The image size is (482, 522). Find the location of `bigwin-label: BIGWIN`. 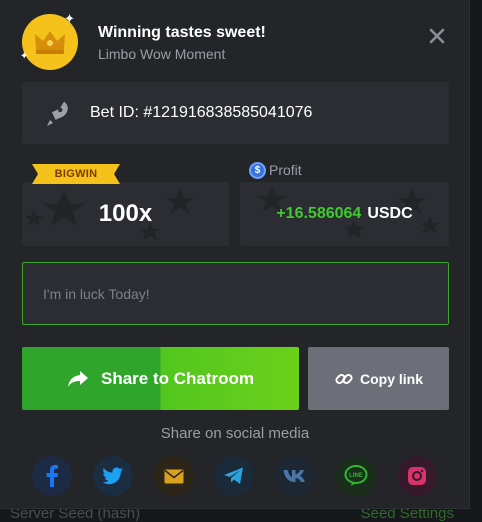

bigwin-label: BIGWIN is located at coordinates (76, 174).